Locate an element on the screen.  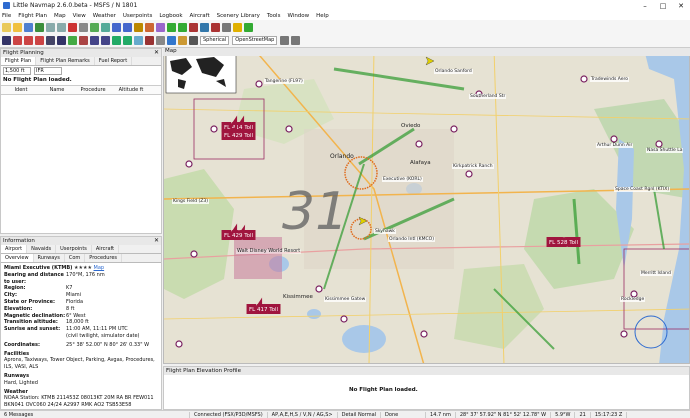
col-name: Name is located at coordinates (57, 90).